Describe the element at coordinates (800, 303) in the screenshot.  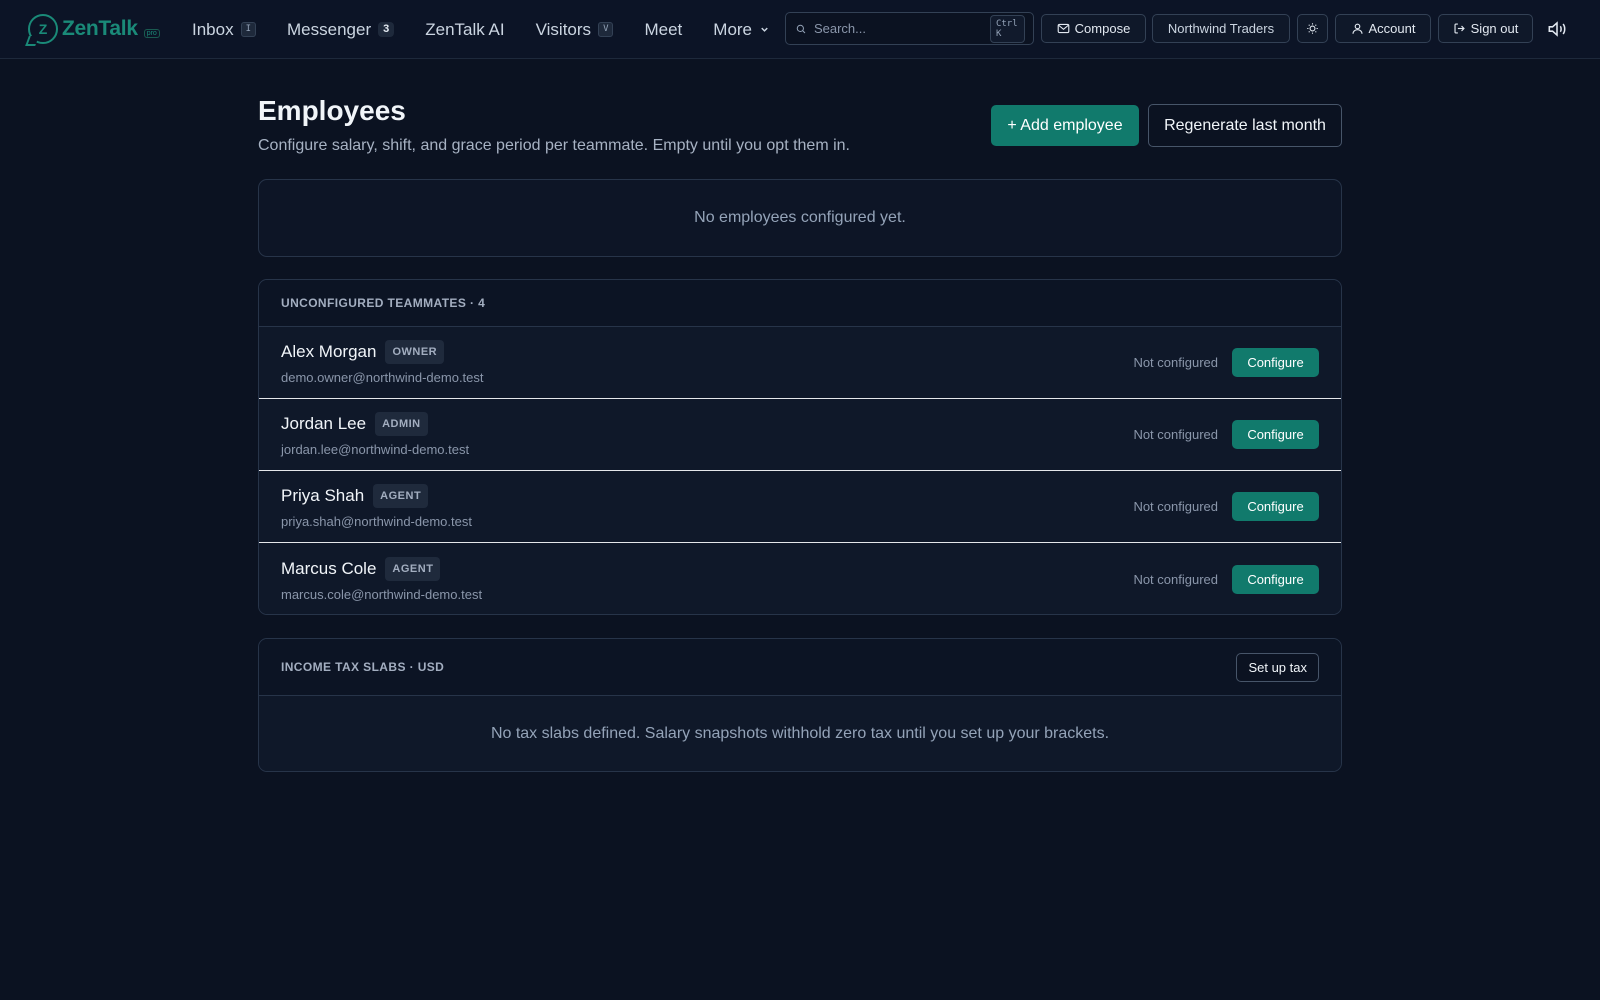
I see `unconfigured-teammates-header: UNCONFIGURED TEAMMATES · 4` at that location.